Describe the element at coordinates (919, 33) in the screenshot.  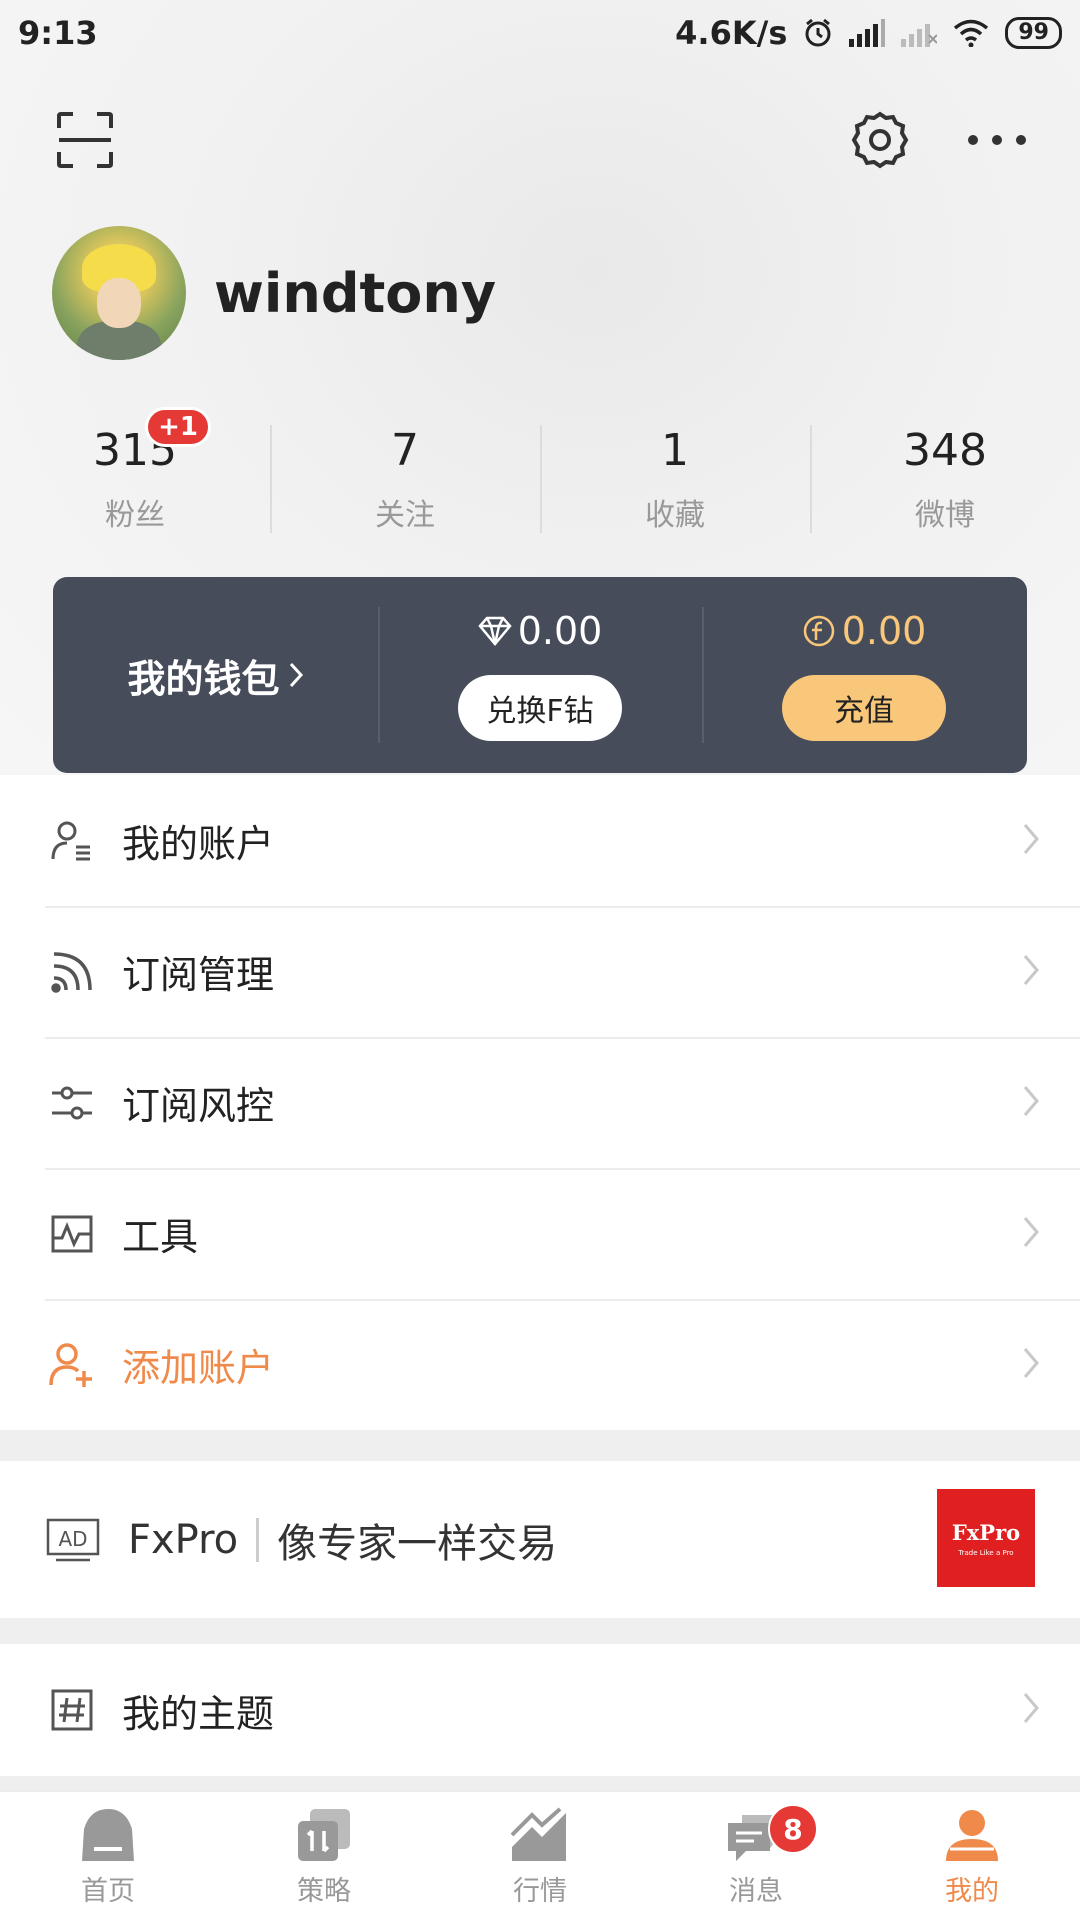
I see `signal-2-icon` at that location.